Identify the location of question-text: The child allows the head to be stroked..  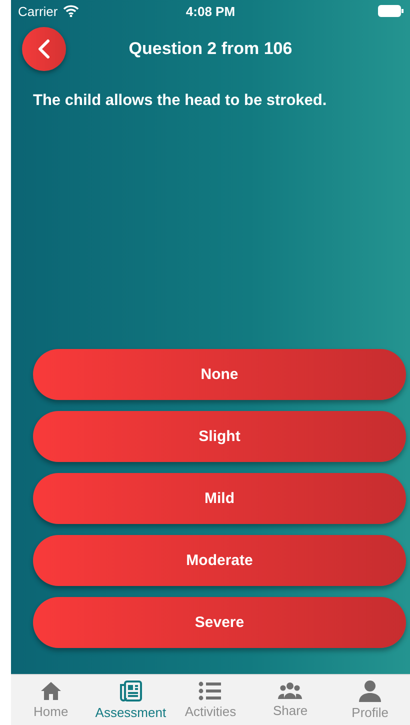
(180, 101).